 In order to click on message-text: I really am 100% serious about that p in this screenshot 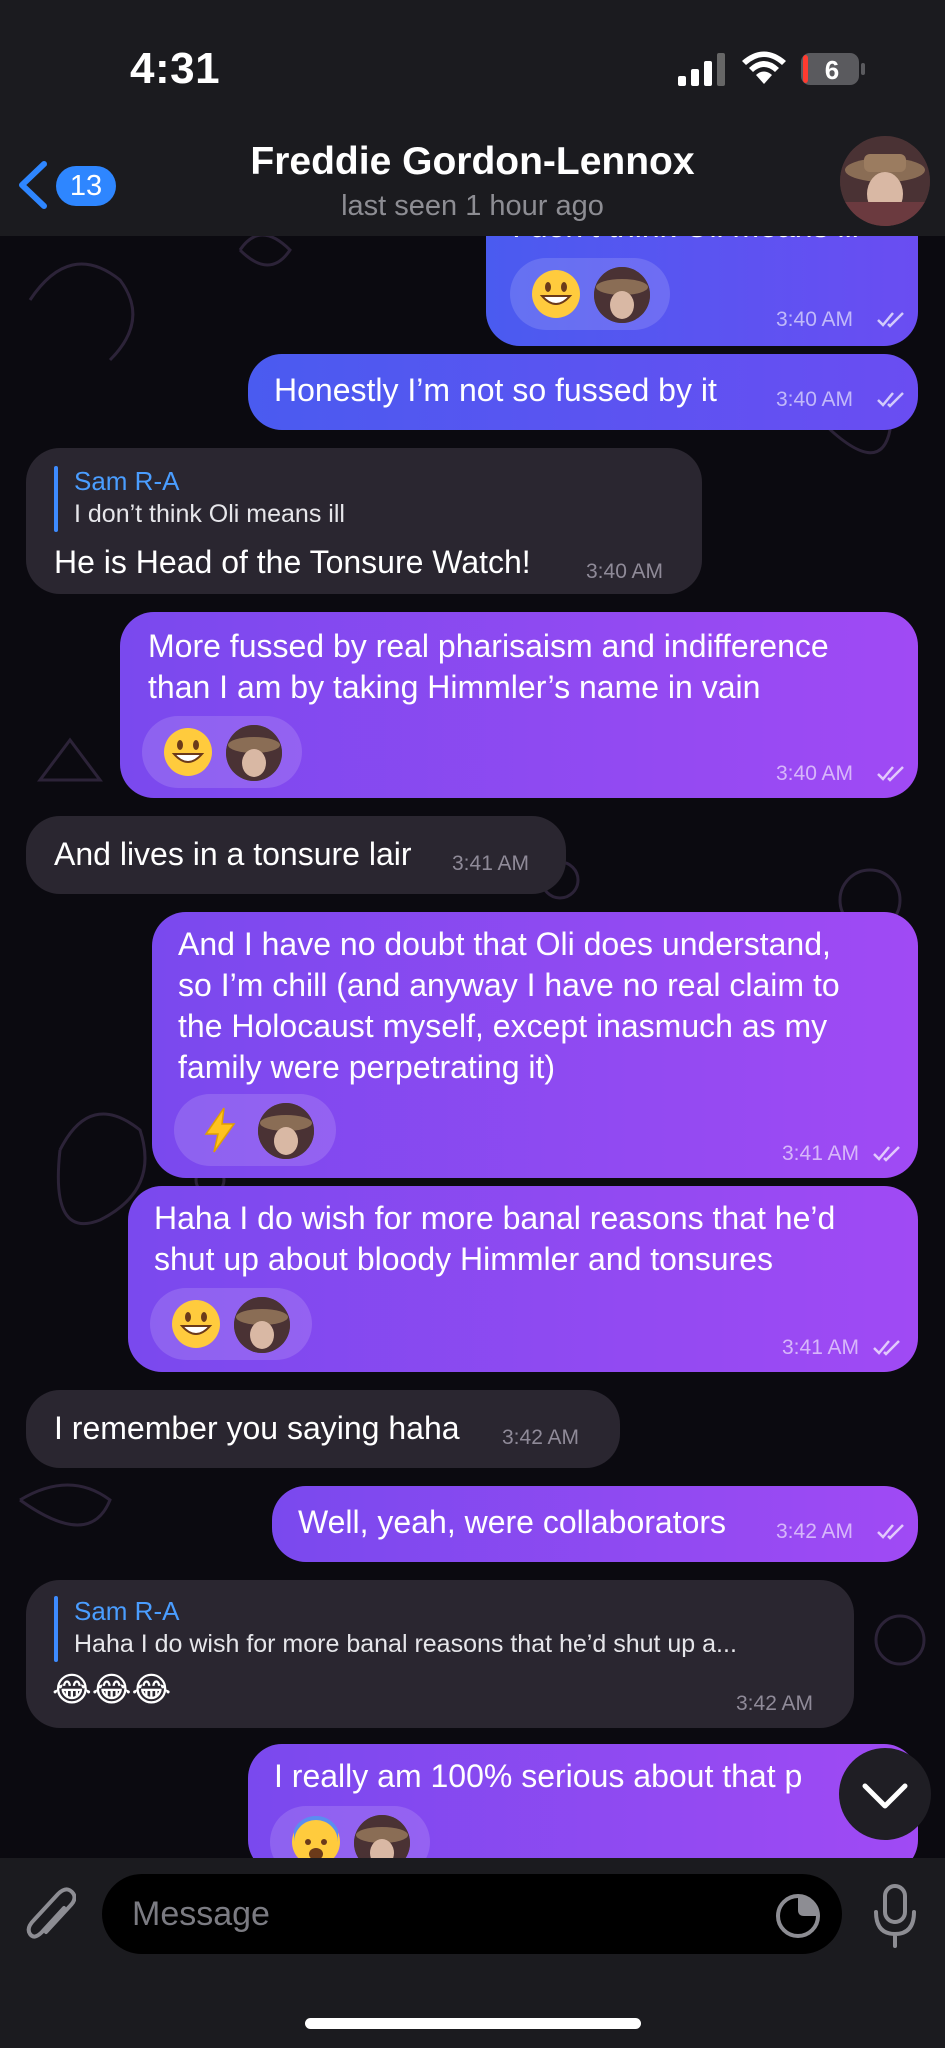, I will do `click(538, 1776)`.